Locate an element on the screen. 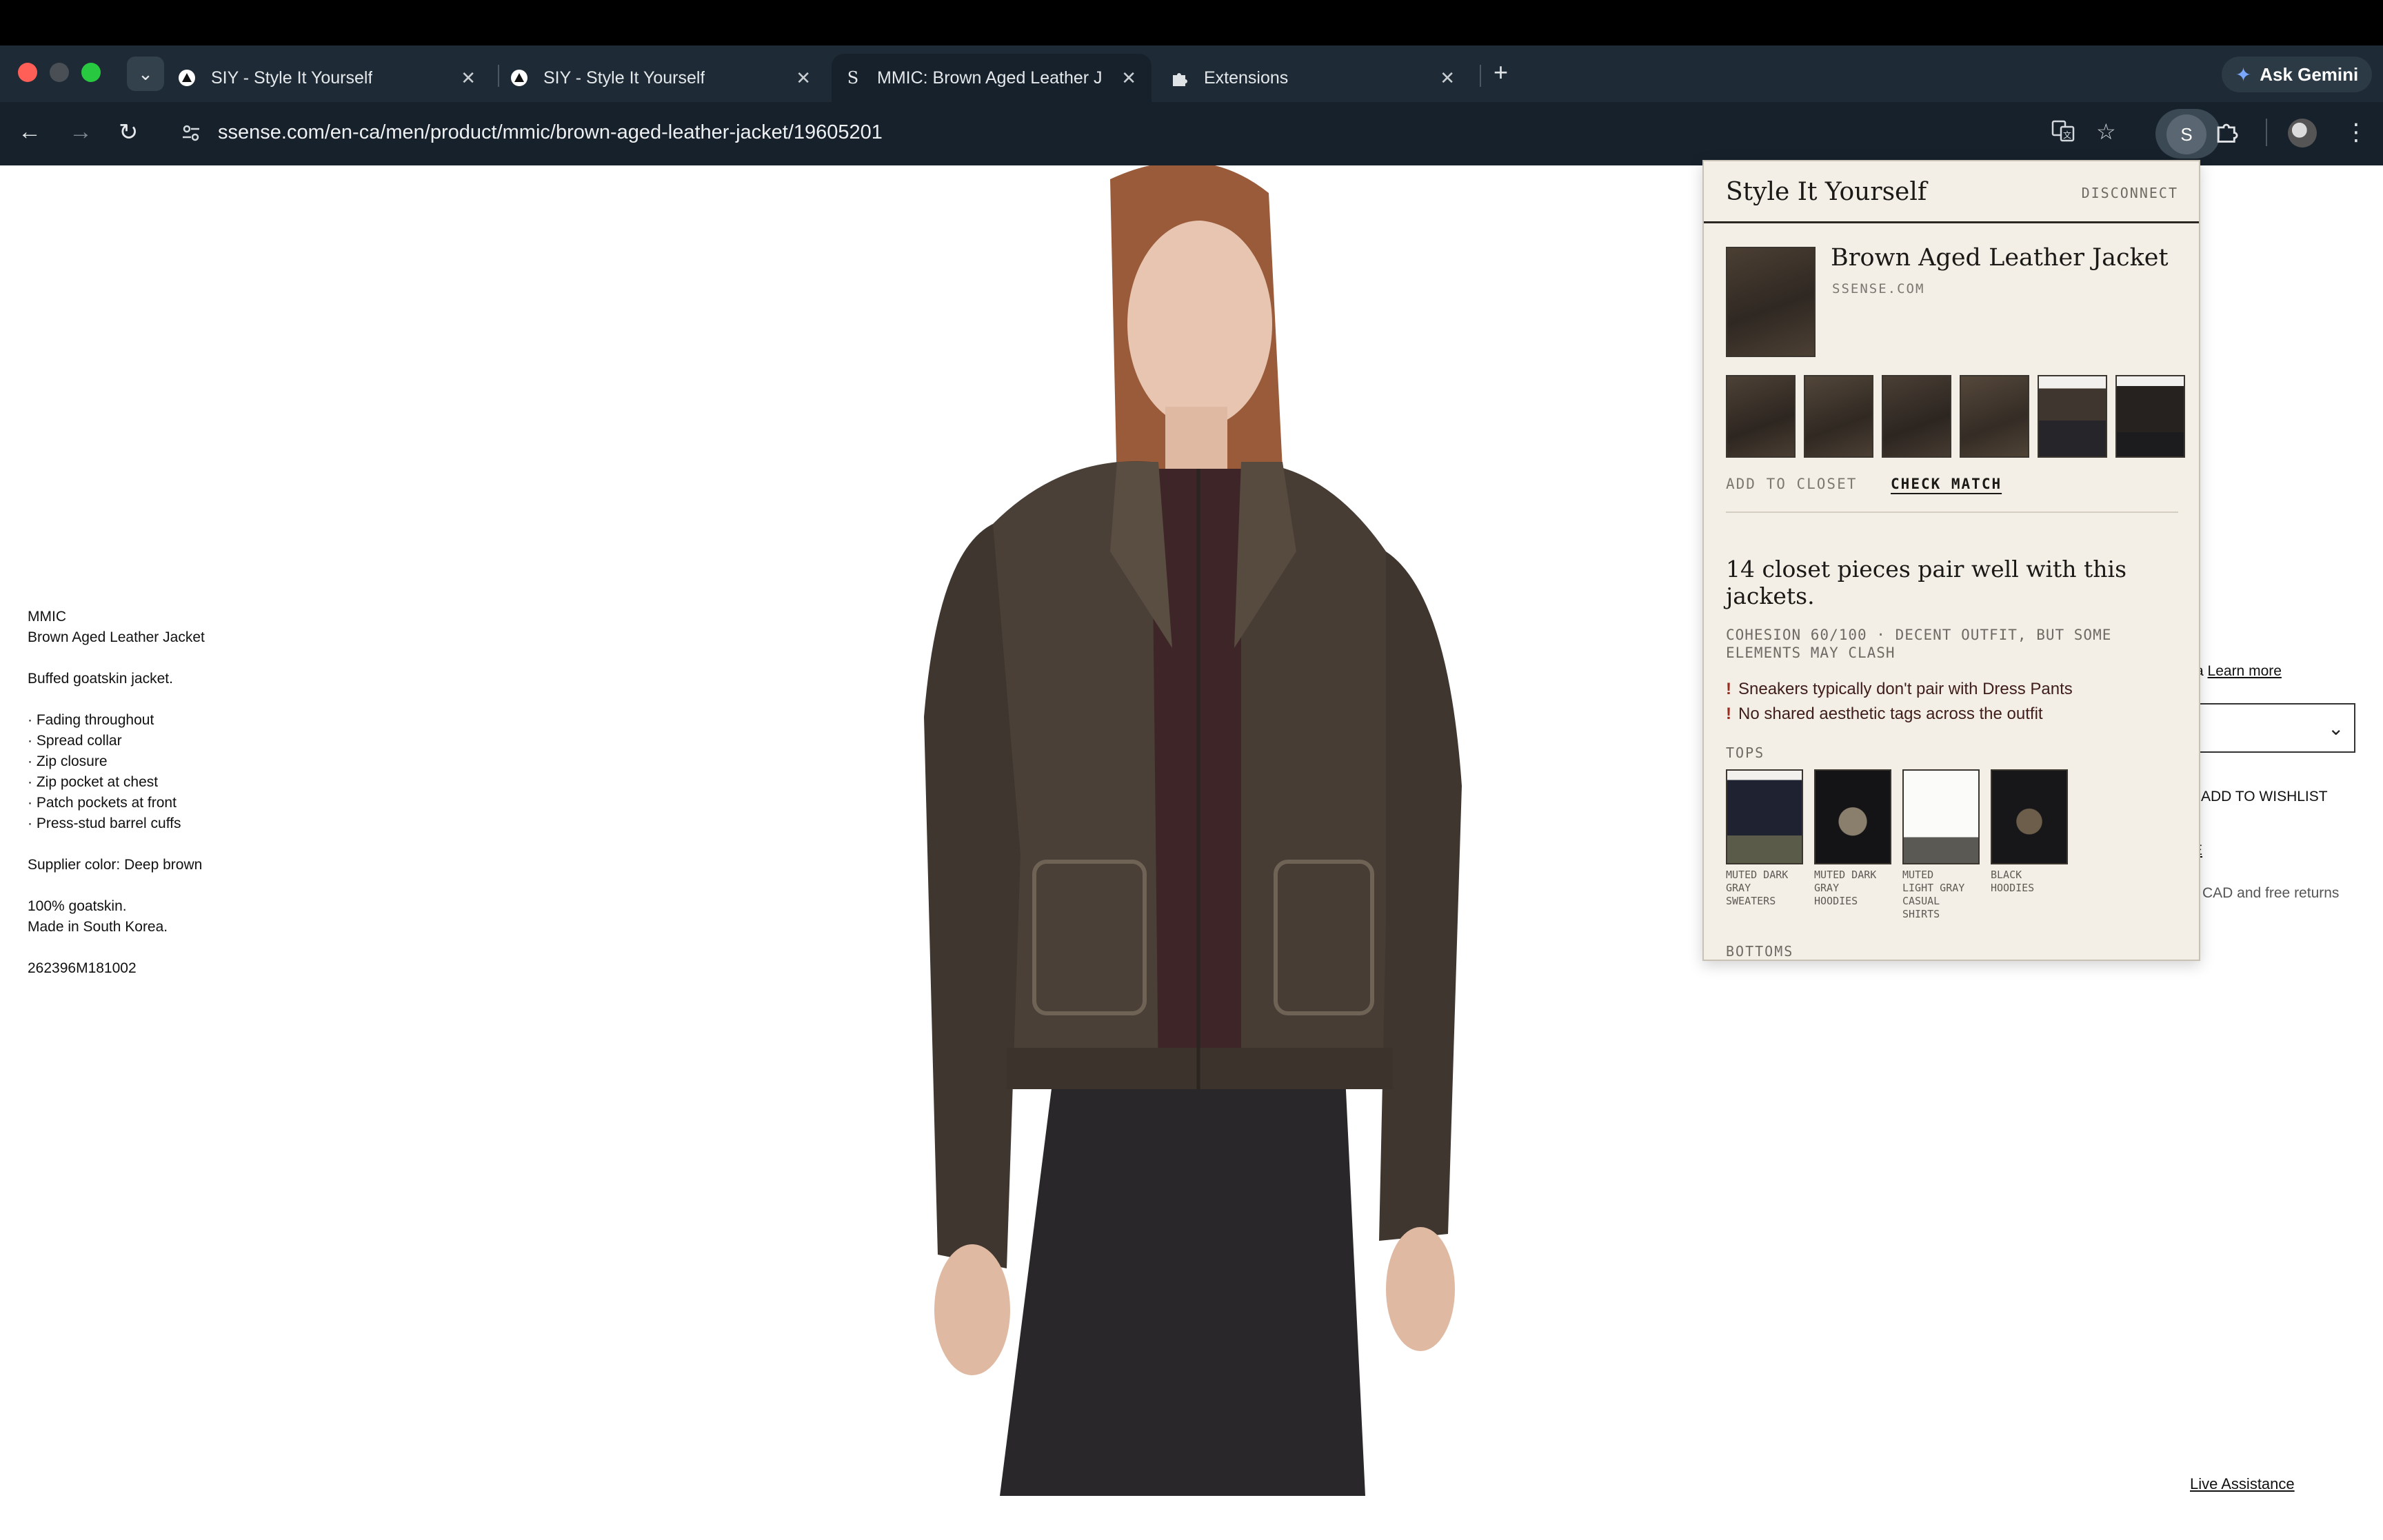  ask-gemini-label: Ask Gemini is located at coordinates (2309, 74).